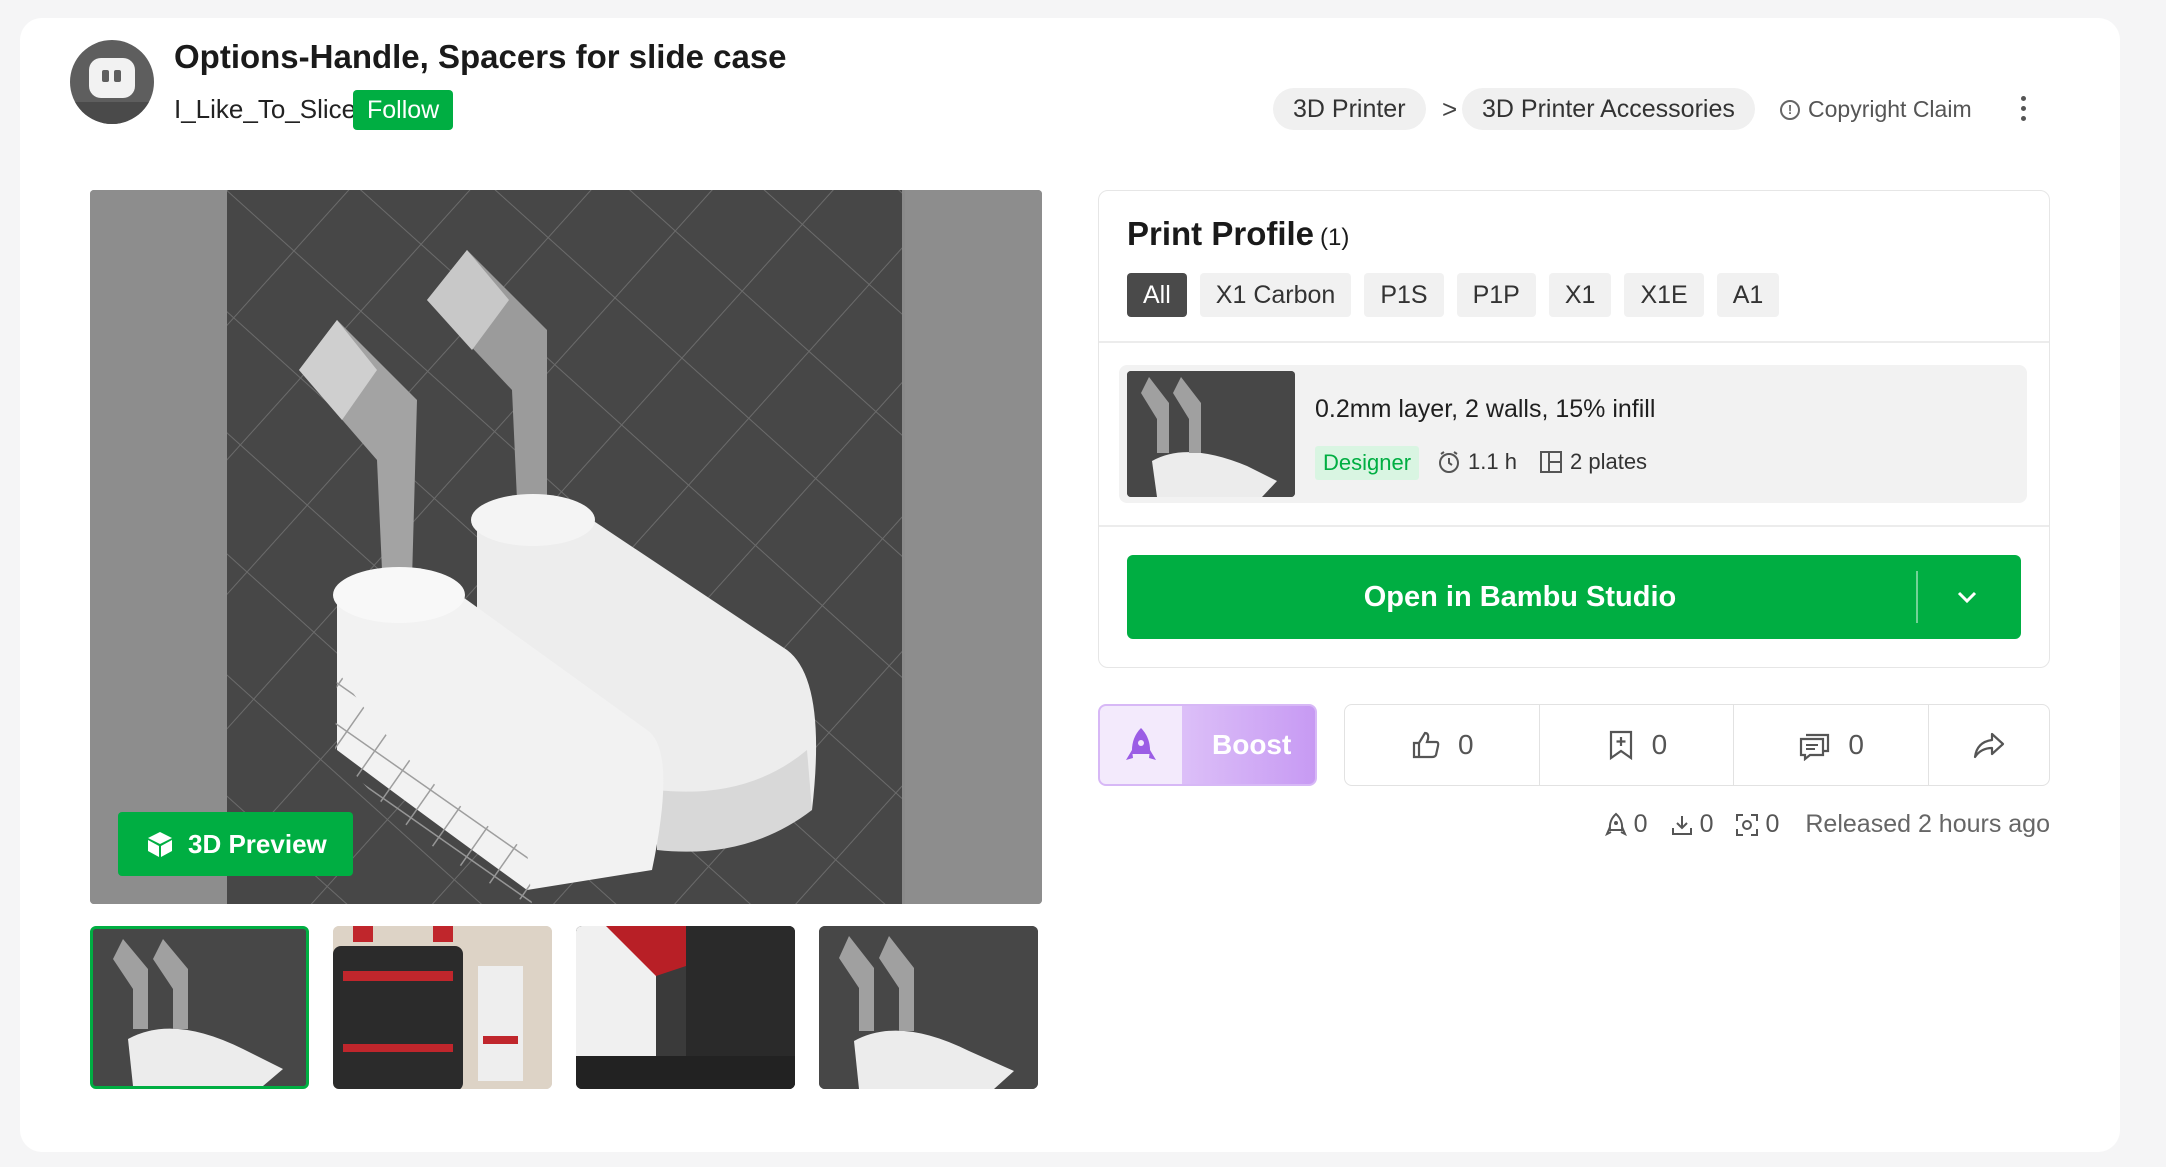 The width and height of the screenshot is (2166, 1167). What do you see at coordinates (1496, 295) in the screenshot?
I see `filter-p1p: P1P` at bounding box center [1496, 295].